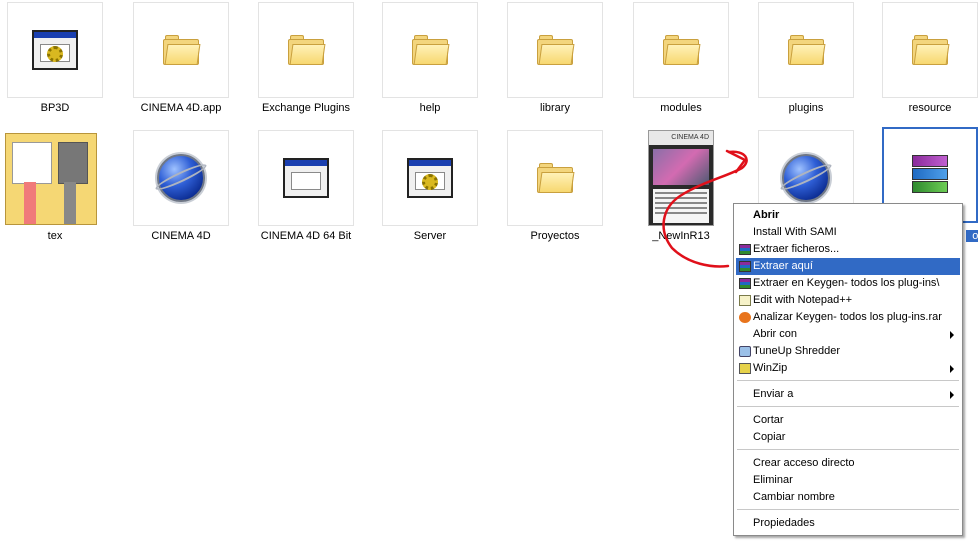 The image size is (978, 545). I want to click on folder-proyectos: Proyectos, so click(555, 192).